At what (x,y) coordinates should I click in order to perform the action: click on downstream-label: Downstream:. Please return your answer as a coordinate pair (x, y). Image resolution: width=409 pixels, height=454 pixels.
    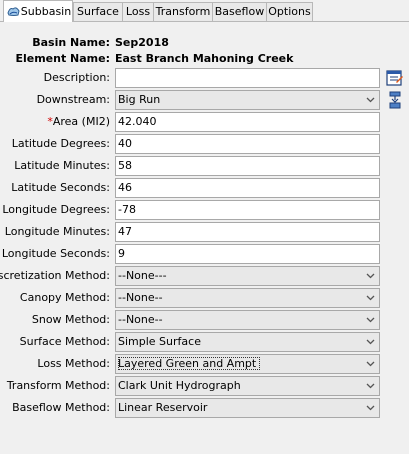
    Looking at the image, I should click on (73, 99).